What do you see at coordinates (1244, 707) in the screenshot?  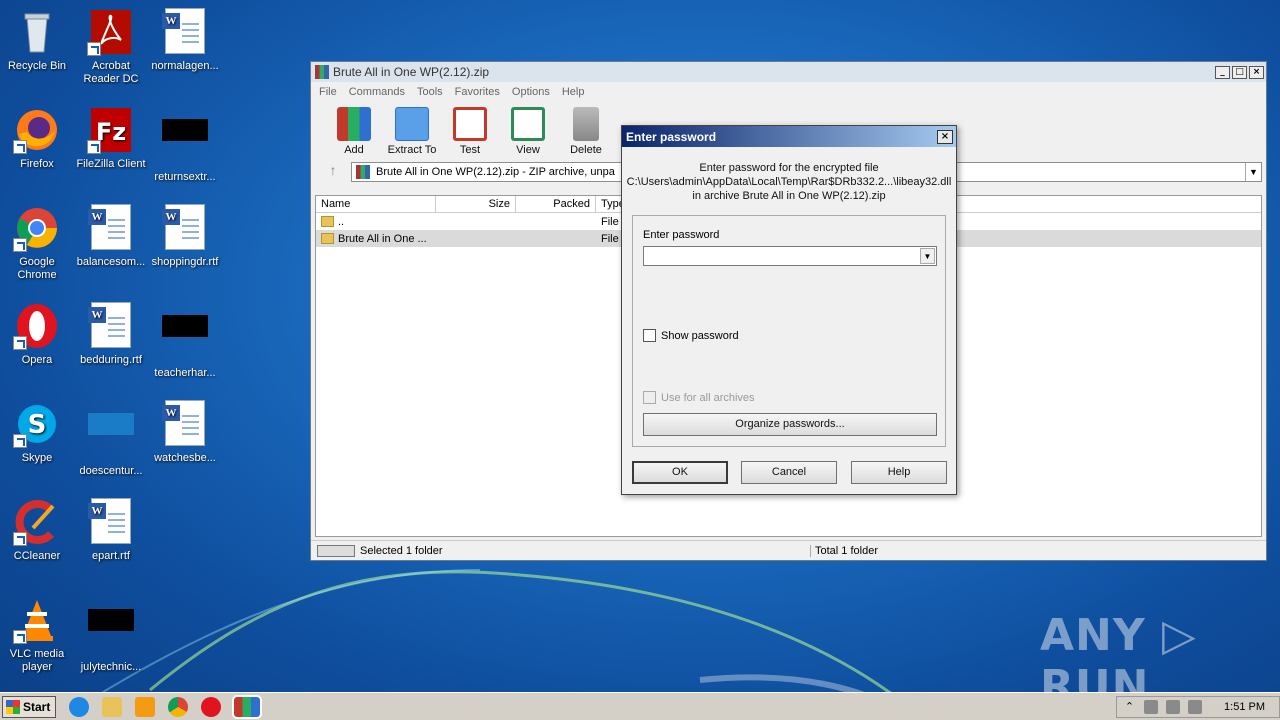 I see `clock: 1:51 PM` at bounding box center [1244, 707].